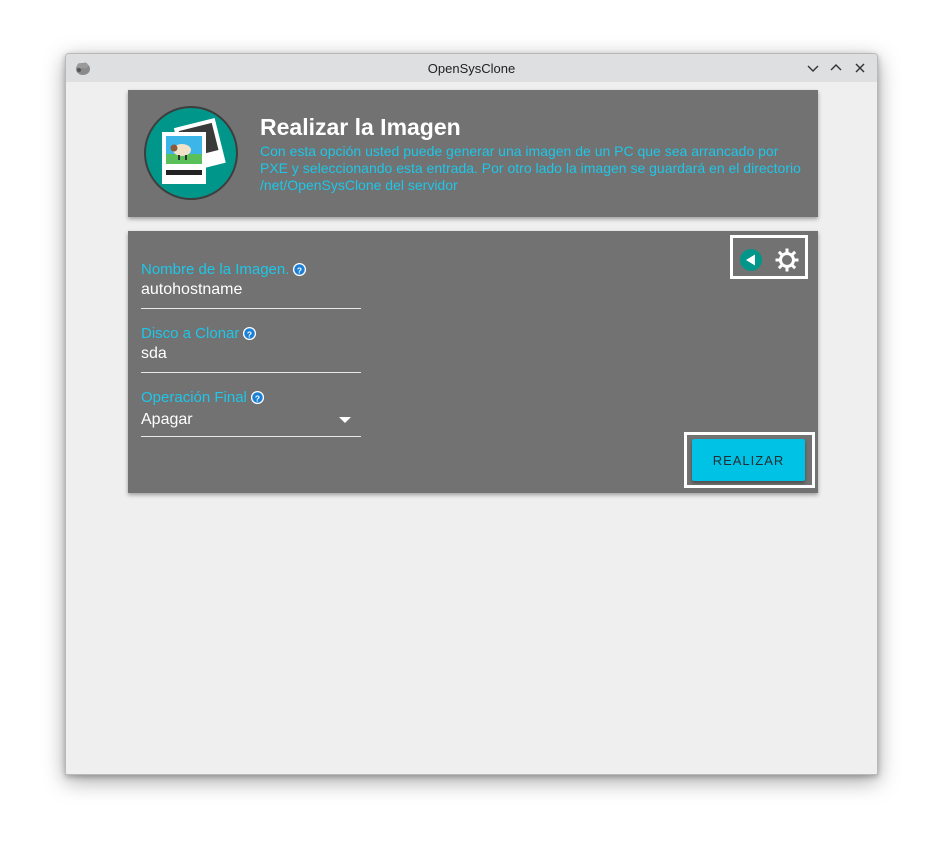 The image size is (943, 853). I want to click on minimize-icon, so click(813, 68).